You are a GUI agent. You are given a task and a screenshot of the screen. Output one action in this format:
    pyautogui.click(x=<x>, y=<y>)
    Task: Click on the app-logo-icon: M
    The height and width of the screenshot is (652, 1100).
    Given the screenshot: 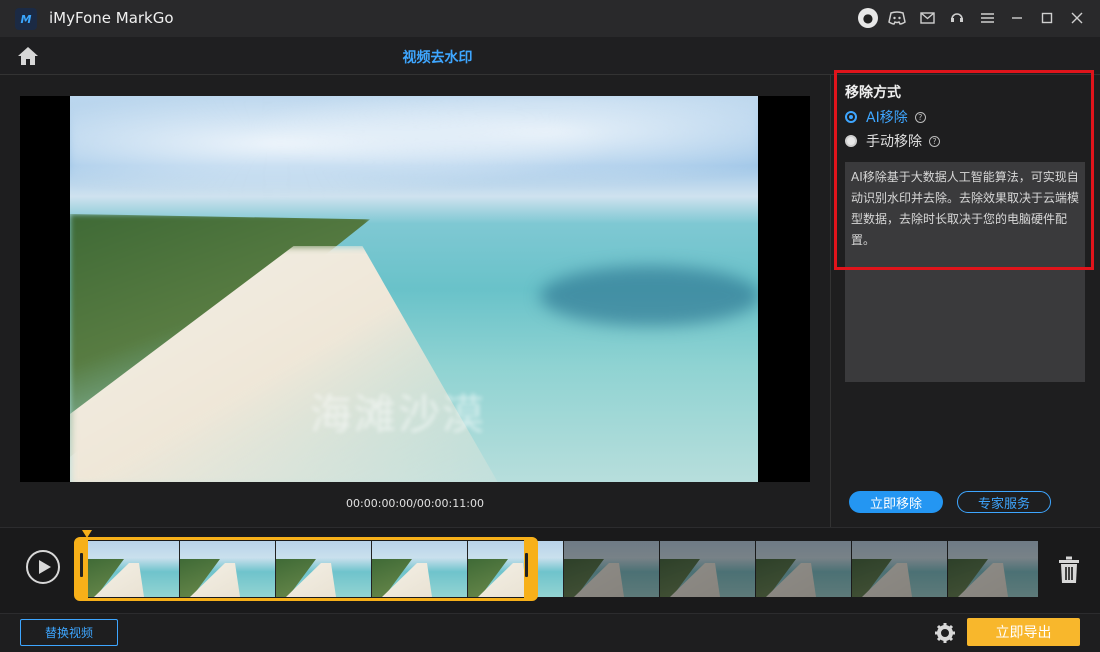 What is the action you would take?
    pyautogui.click(x=26, y=19)
    